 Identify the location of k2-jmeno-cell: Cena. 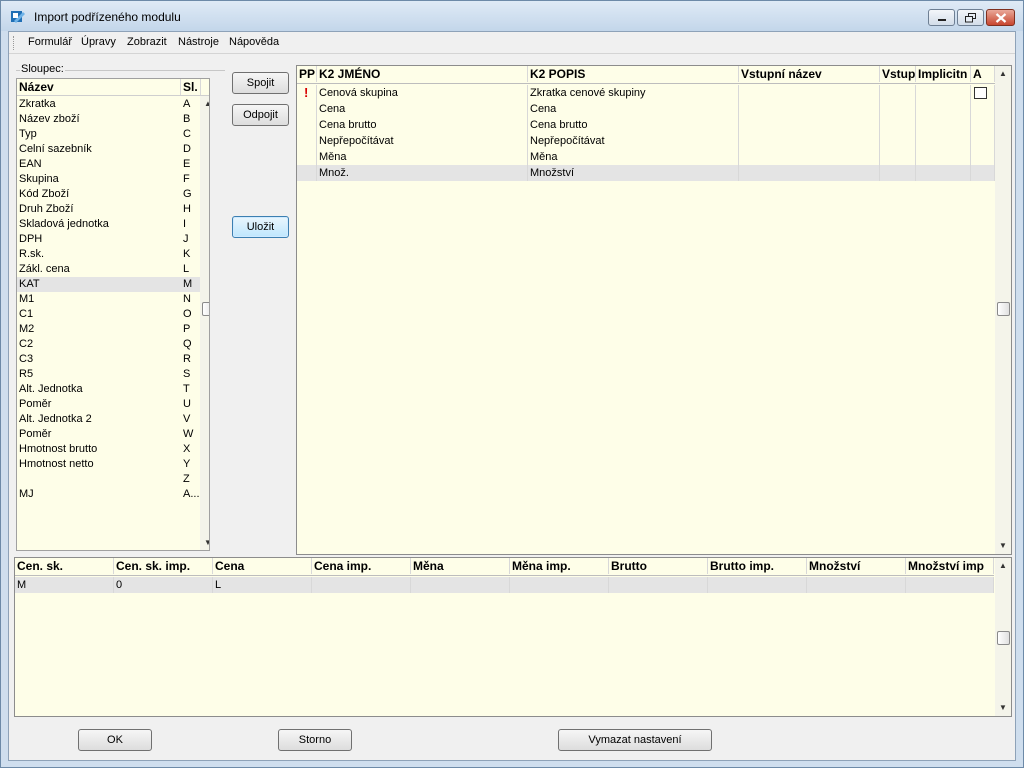
(422, 109).